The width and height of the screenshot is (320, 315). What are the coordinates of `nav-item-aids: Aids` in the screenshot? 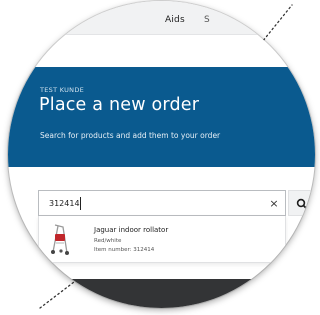 It's located at (175, 20).